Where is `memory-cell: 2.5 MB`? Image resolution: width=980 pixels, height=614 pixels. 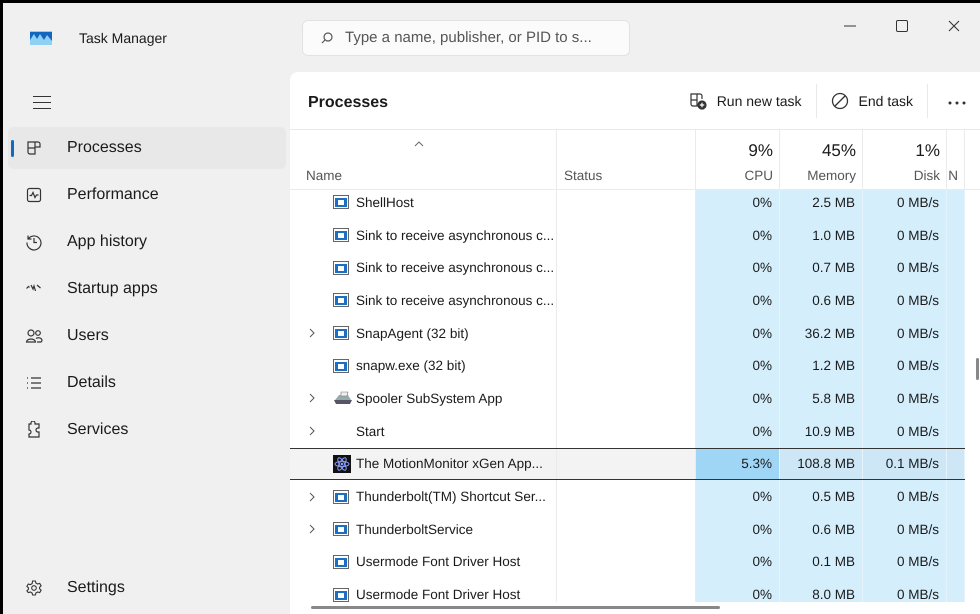
memory-cell: 2.5 MB is located at coordinates (821, 204).